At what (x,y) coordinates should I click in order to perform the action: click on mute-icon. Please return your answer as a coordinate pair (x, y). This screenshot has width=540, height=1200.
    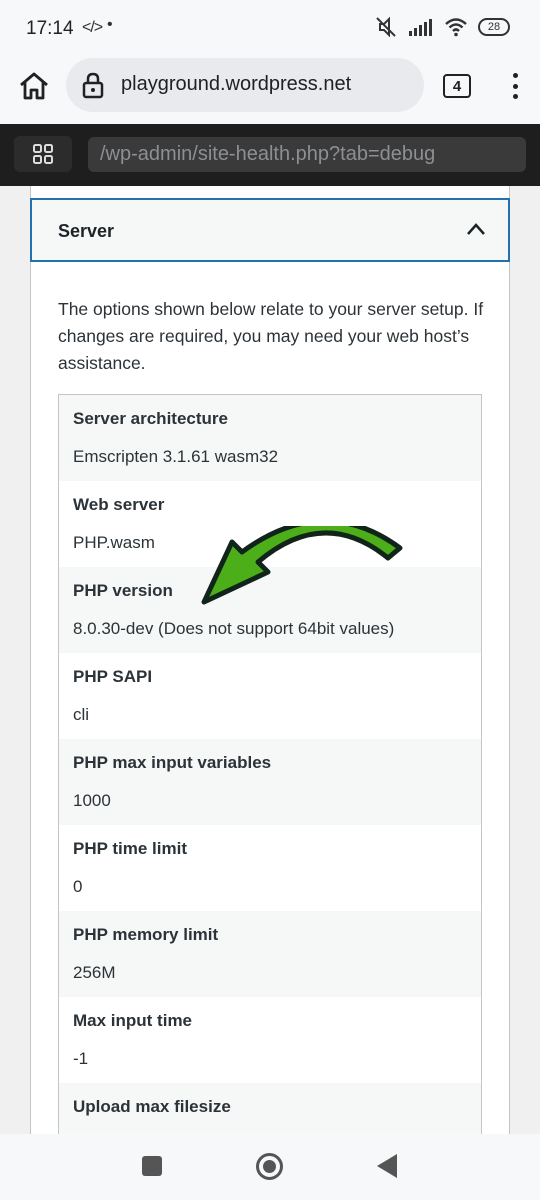
    Looking at the image, I should click on (386, 27).